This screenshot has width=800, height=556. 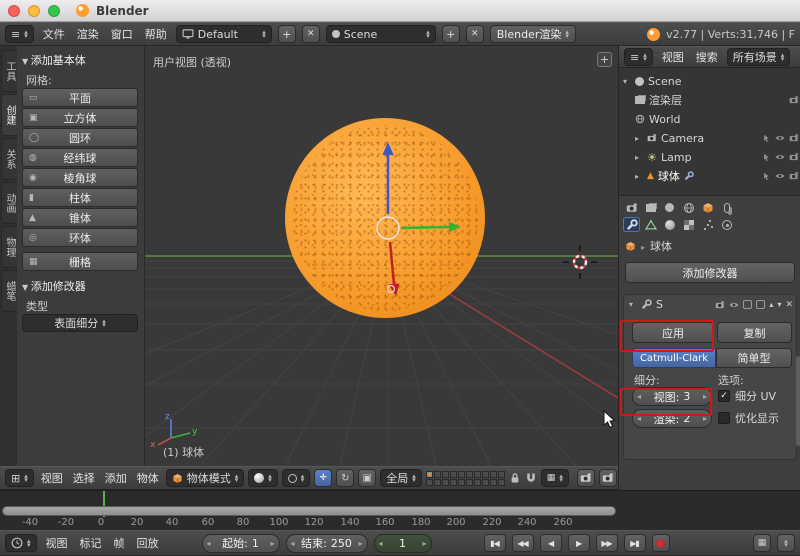 I want to click on jump-to-end-button, so click(x=634, y=543).